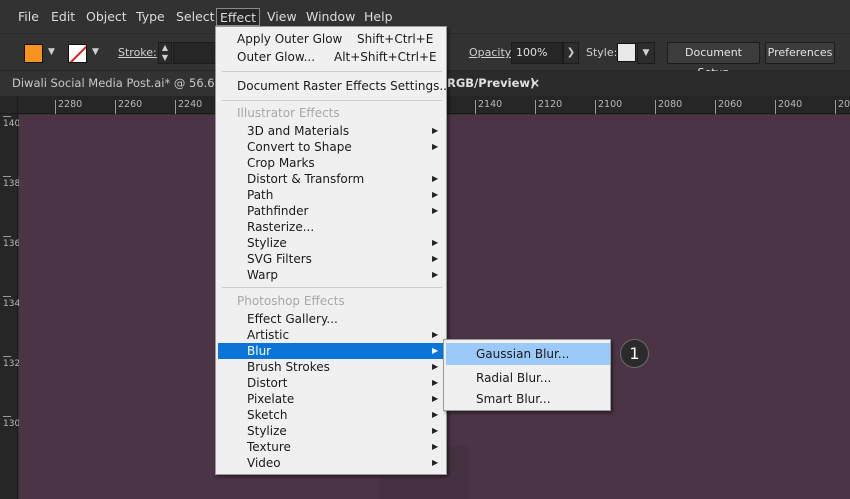 This screenshot has width=850, height=499. Describe the element at coordinates (626, 52) in the screenshot. I see `style-swatch` at that location.